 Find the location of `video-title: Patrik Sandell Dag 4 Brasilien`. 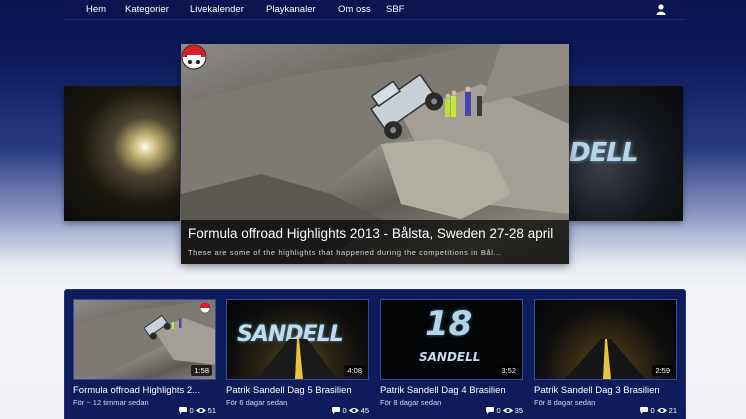

video-title: Patrik Sandell Dag 4 Brasilien is located at coordinates (451, 390).